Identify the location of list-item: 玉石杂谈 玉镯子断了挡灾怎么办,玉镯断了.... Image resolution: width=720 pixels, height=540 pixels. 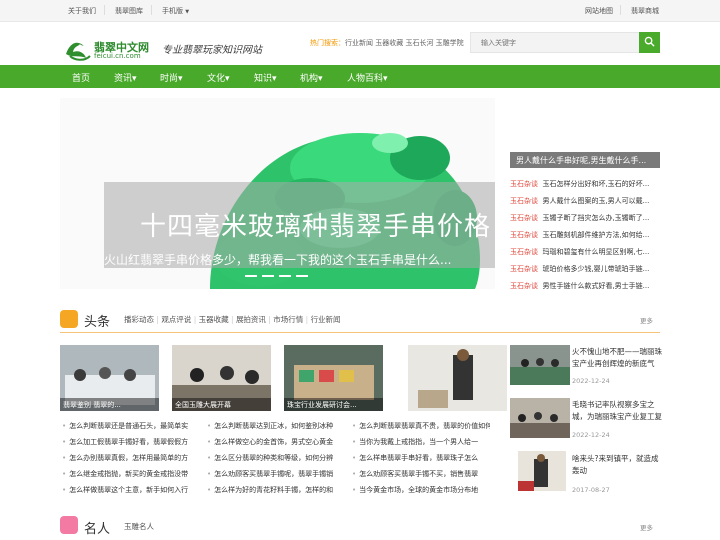
(585, 218).